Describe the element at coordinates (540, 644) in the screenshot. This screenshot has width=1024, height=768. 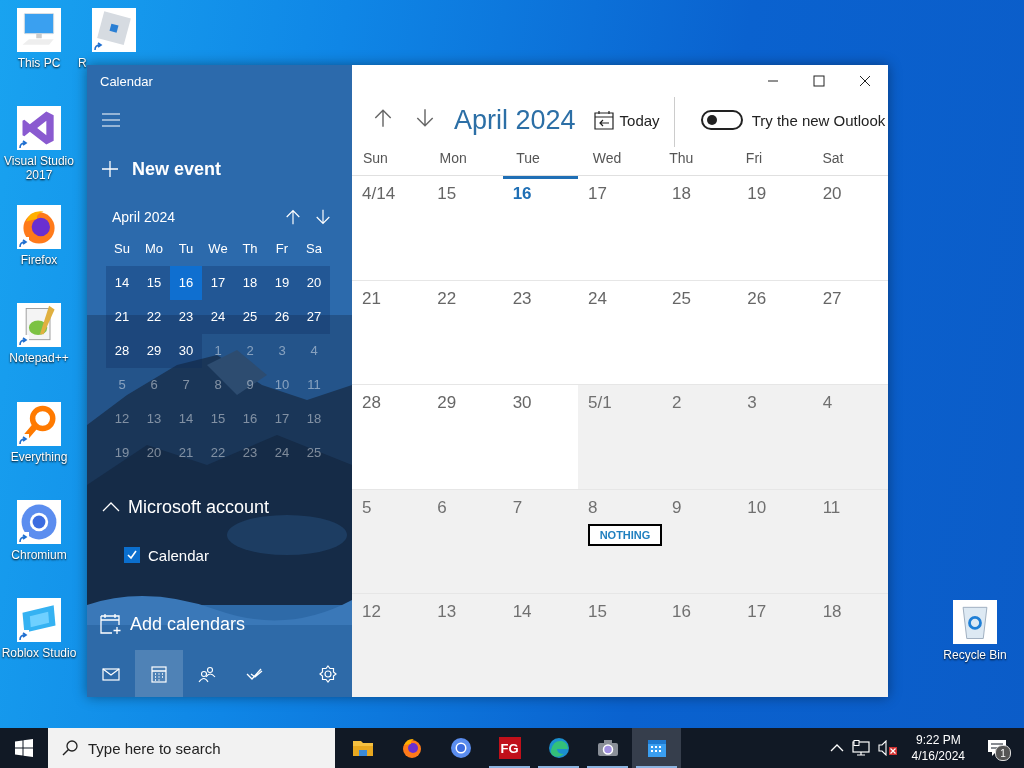
I see `day-cell: 14` at that location.